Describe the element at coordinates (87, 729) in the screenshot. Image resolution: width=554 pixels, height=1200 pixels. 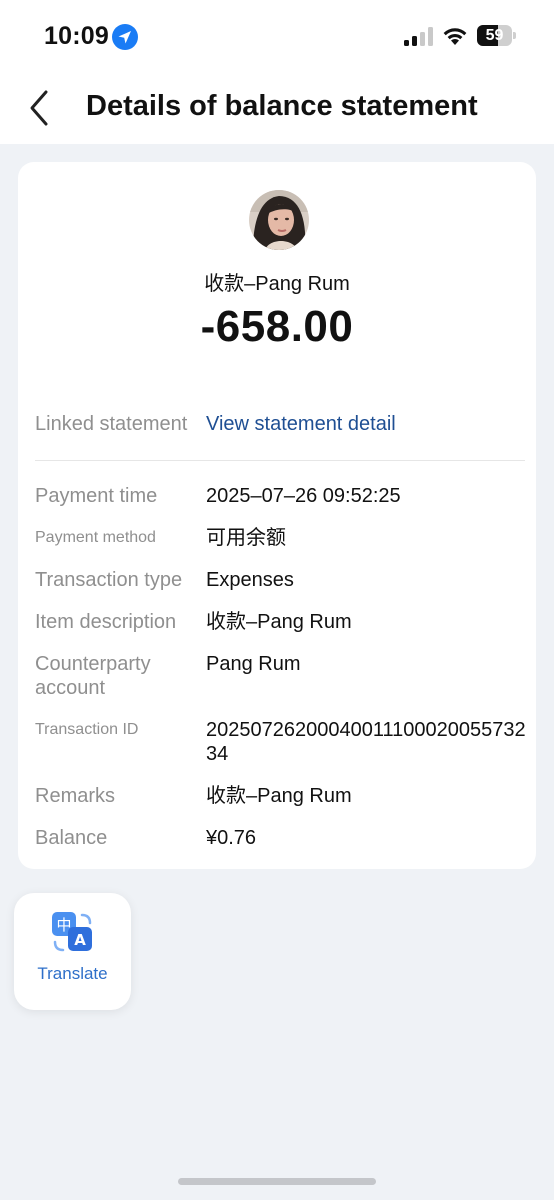
I see `detail-label: Transaction ID` at that location.